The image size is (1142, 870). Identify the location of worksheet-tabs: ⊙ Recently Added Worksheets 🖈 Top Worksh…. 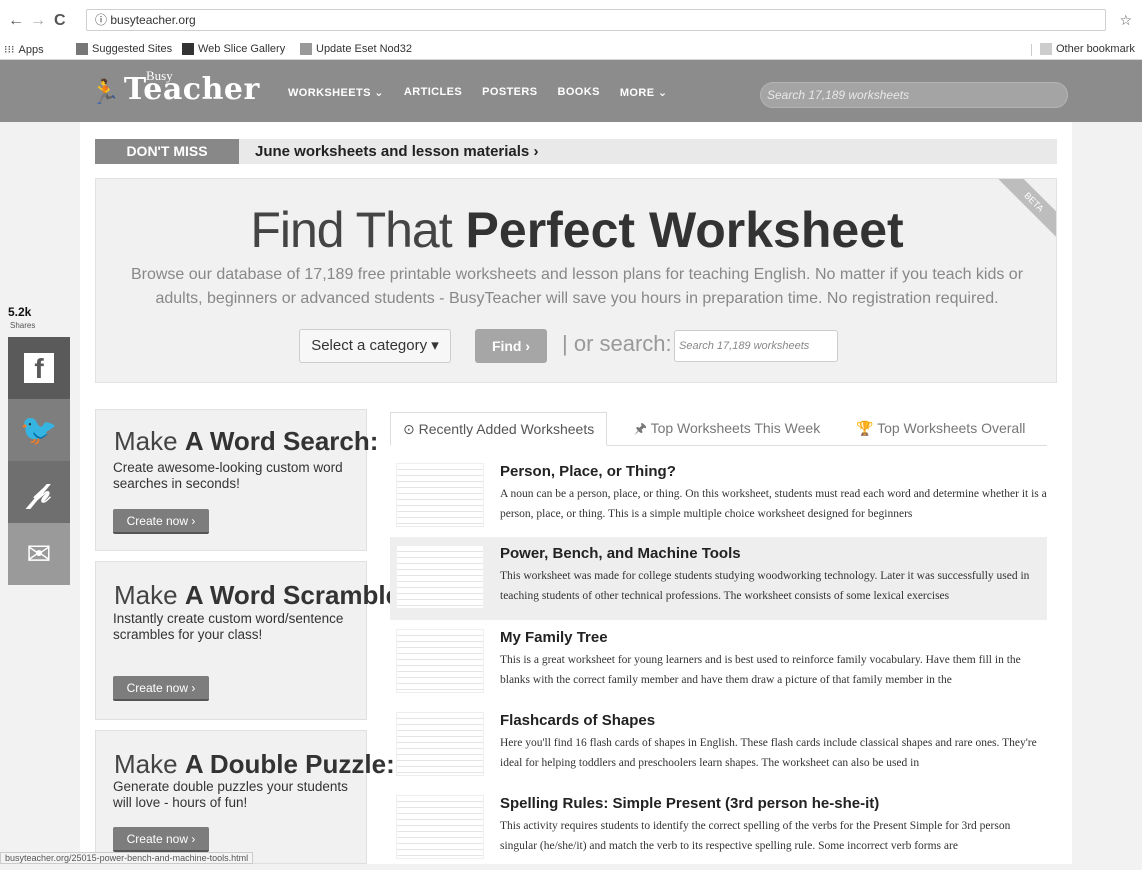
(718, 429).